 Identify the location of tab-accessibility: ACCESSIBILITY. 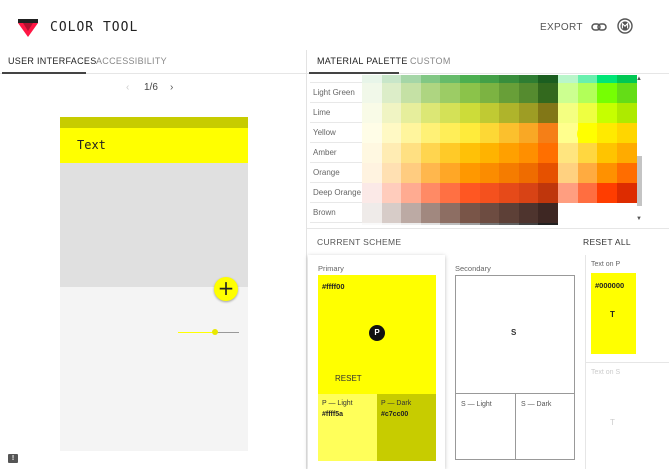
(131, 61).